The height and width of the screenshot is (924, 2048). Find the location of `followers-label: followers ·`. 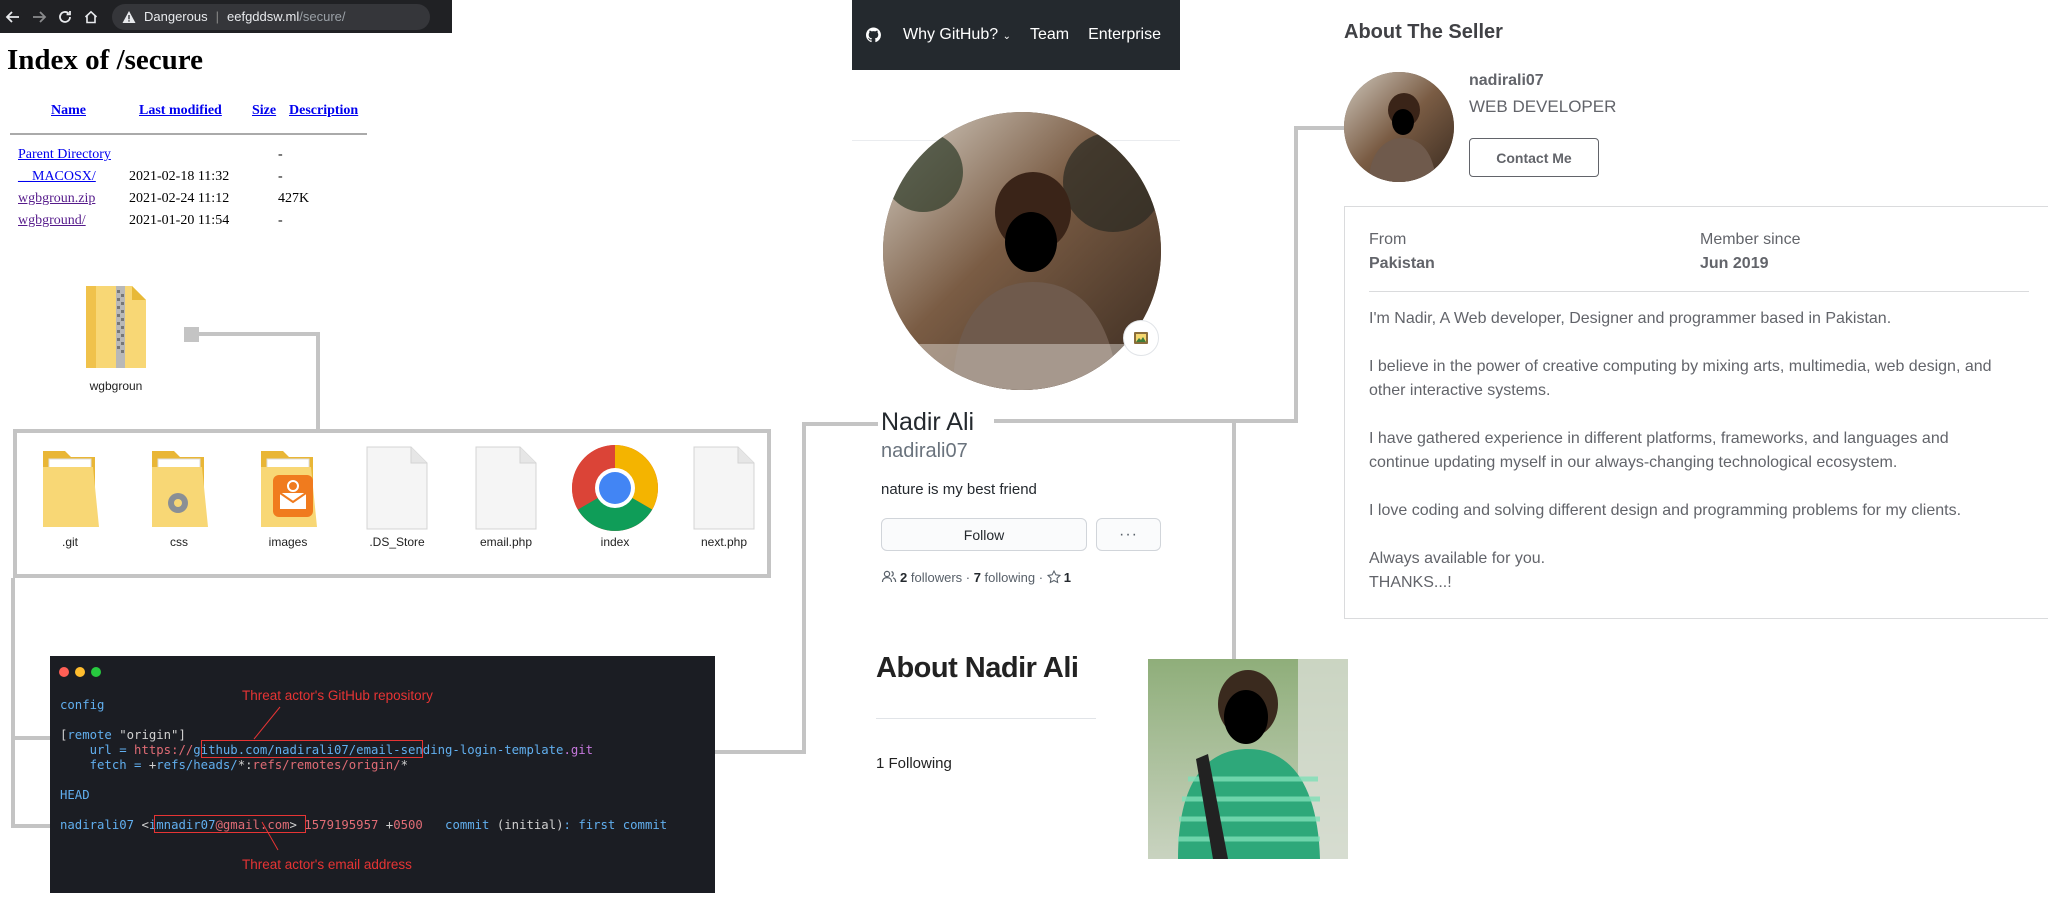

followers-label: followers · is located at coordinates (940, 577).